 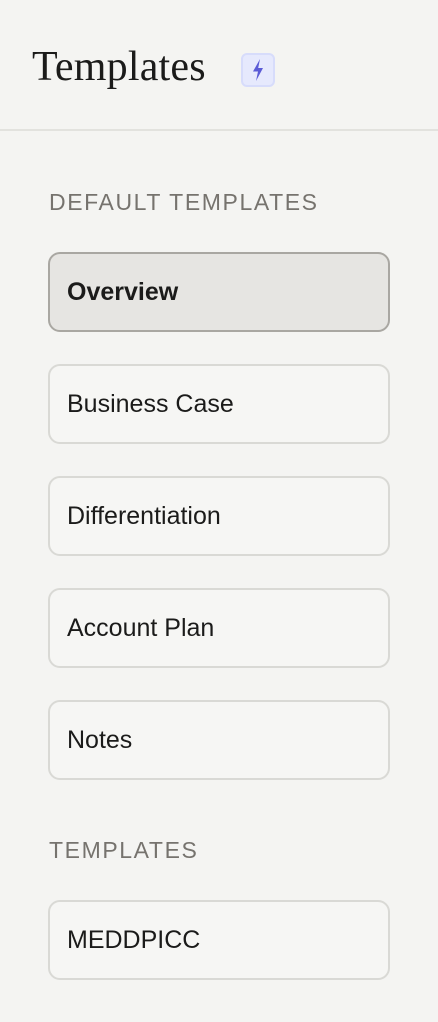 What do you see at coordinates (134, 939) in the screenshot?
I see `template-item-label: MEDDPICC` at bounding box center [134, 939].